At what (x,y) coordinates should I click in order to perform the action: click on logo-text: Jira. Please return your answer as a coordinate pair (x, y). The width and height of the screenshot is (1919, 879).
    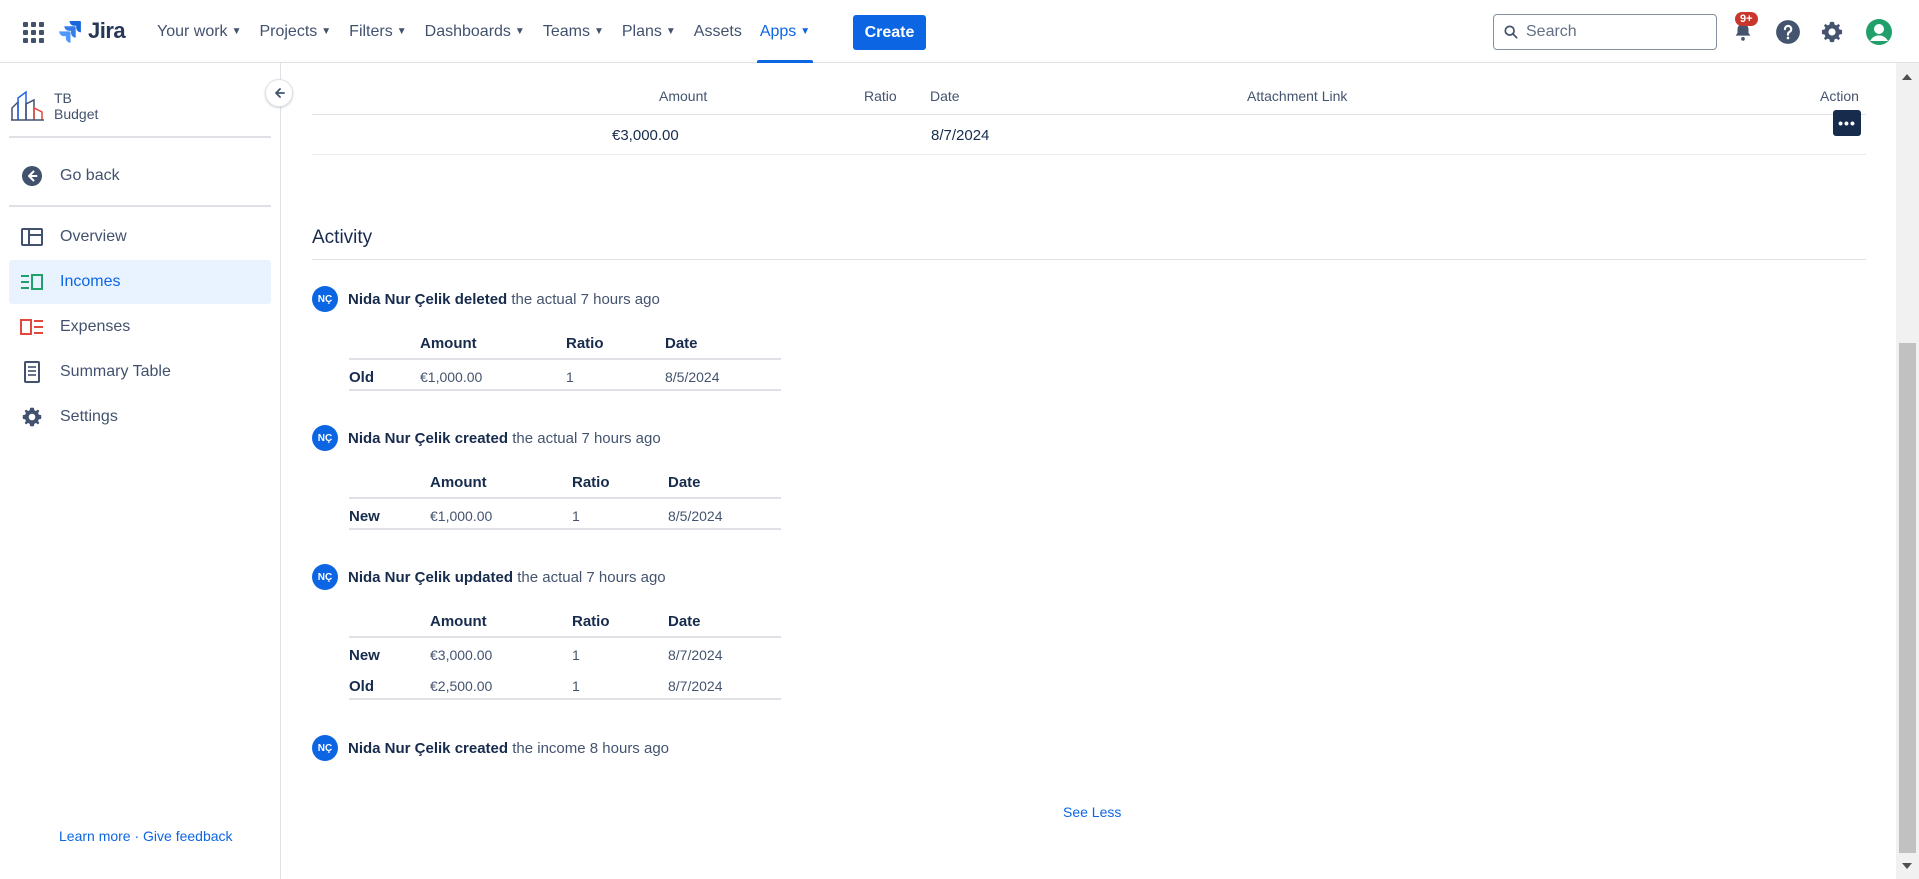
    Looking at the image, I should click on (107, 30).